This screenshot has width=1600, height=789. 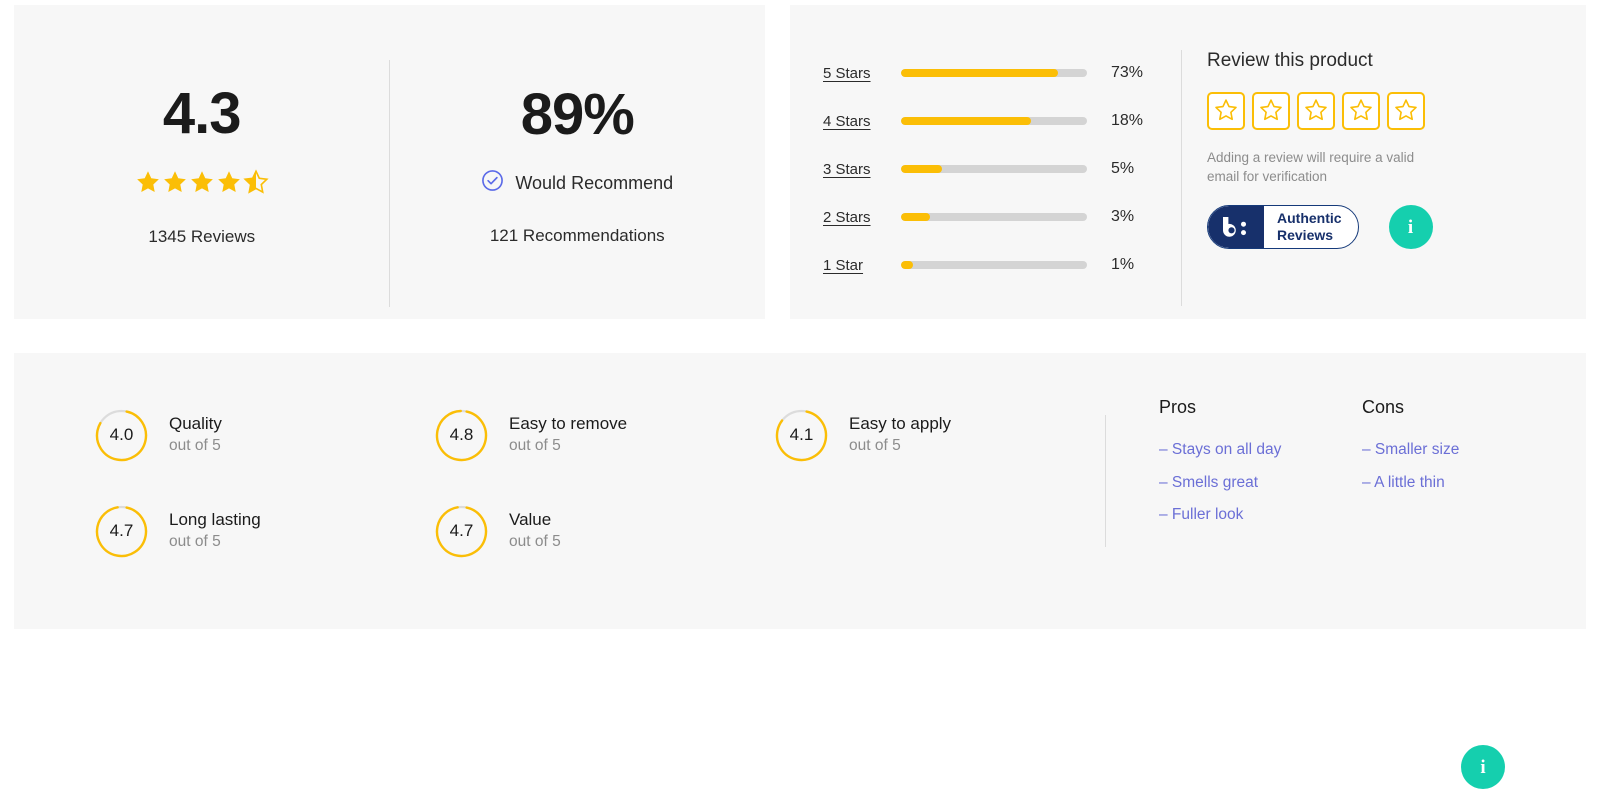 I want to click on check-circle-icon, so click(x=492, y=183).